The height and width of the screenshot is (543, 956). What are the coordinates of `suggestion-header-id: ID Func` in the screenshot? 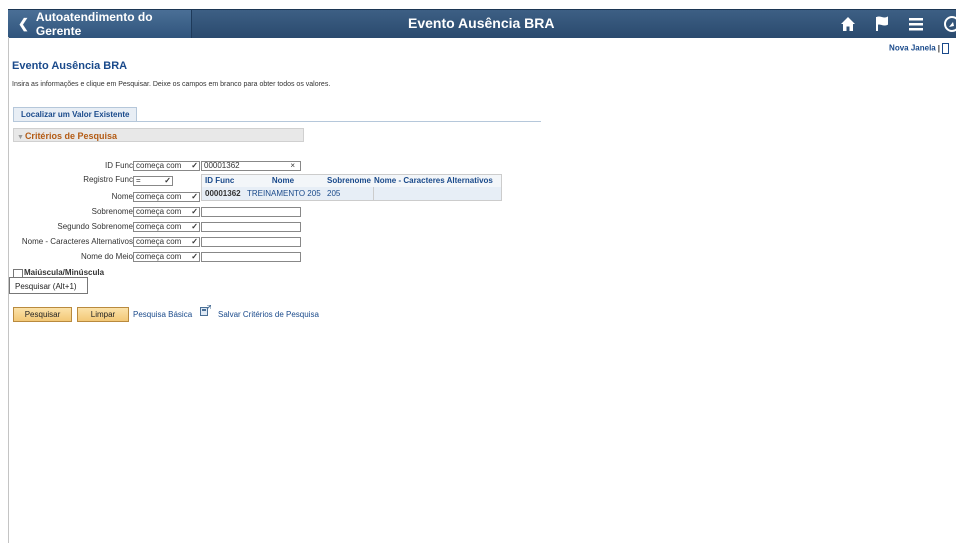 It's located at (220, 180).